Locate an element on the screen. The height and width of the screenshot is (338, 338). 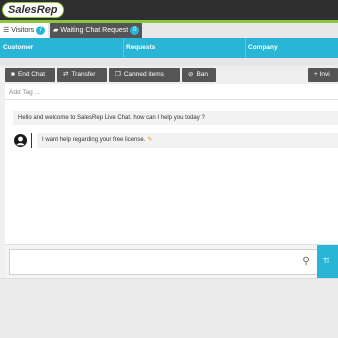
column-company: Company is located at coordinates (263, 48).